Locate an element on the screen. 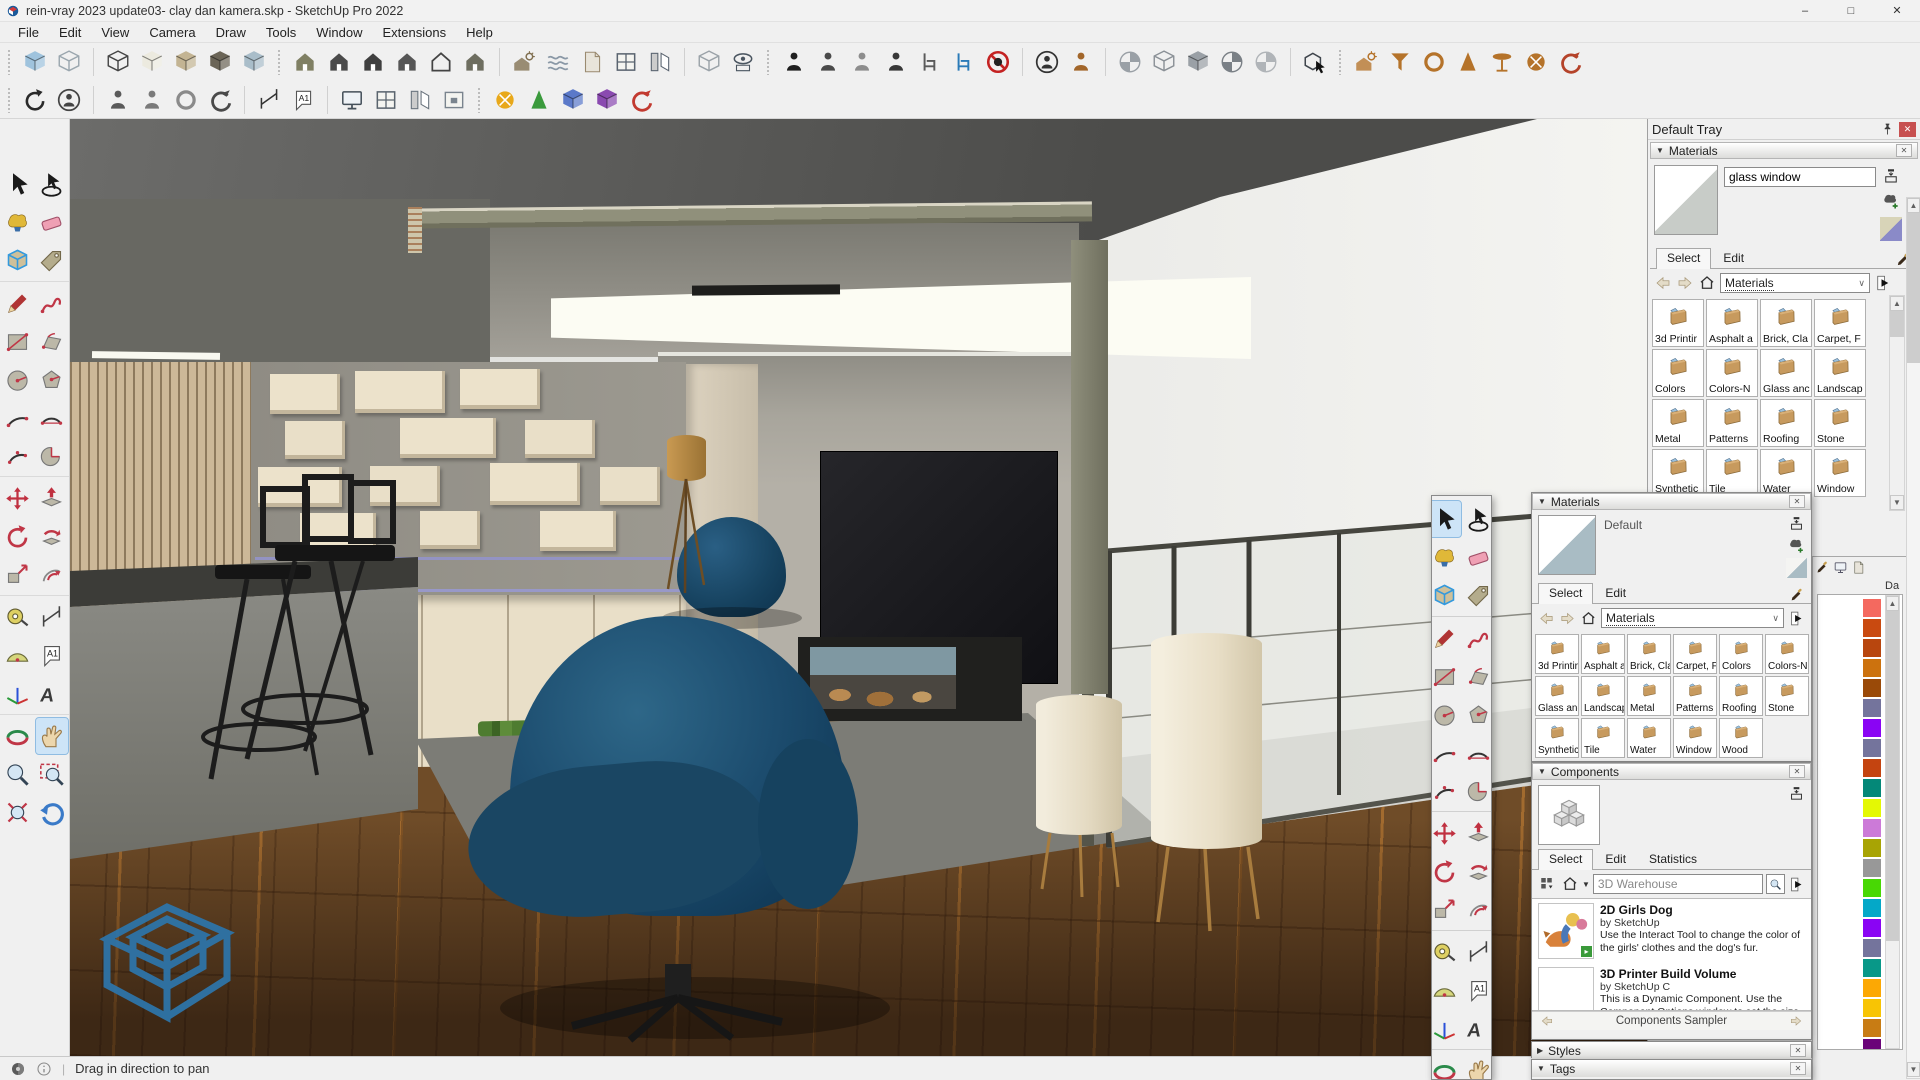 Image resolution: width=1920 pixels, height=1080 pixels. overlay-window-icon is located at coordinates (352, 100).